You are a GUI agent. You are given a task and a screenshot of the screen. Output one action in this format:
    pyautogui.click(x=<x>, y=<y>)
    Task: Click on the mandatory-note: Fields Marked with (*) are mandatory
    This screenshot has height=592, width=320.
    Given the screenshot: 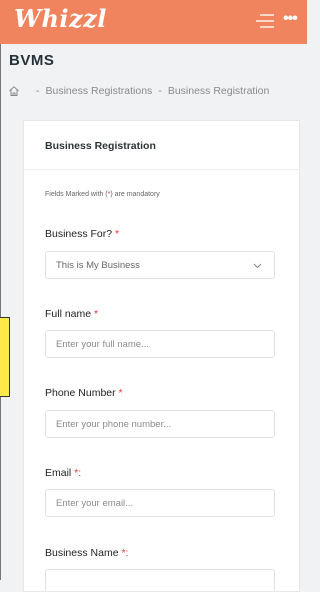 What is the action you would take?
    pyautogui.click(x=102, y=194)
    